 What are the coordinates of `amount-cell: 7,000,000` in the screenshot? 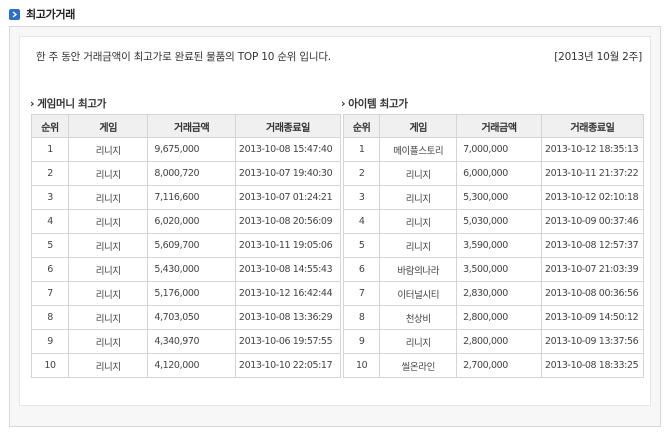 It's located at (499, 149).